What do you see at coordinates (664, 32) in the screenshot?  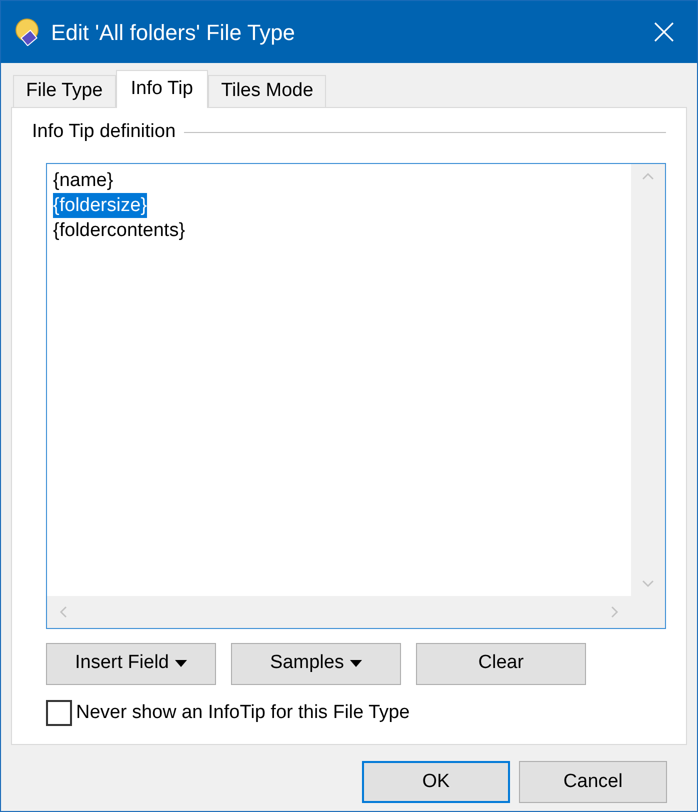 I see `close-icon` at bounding box center [664, 32].